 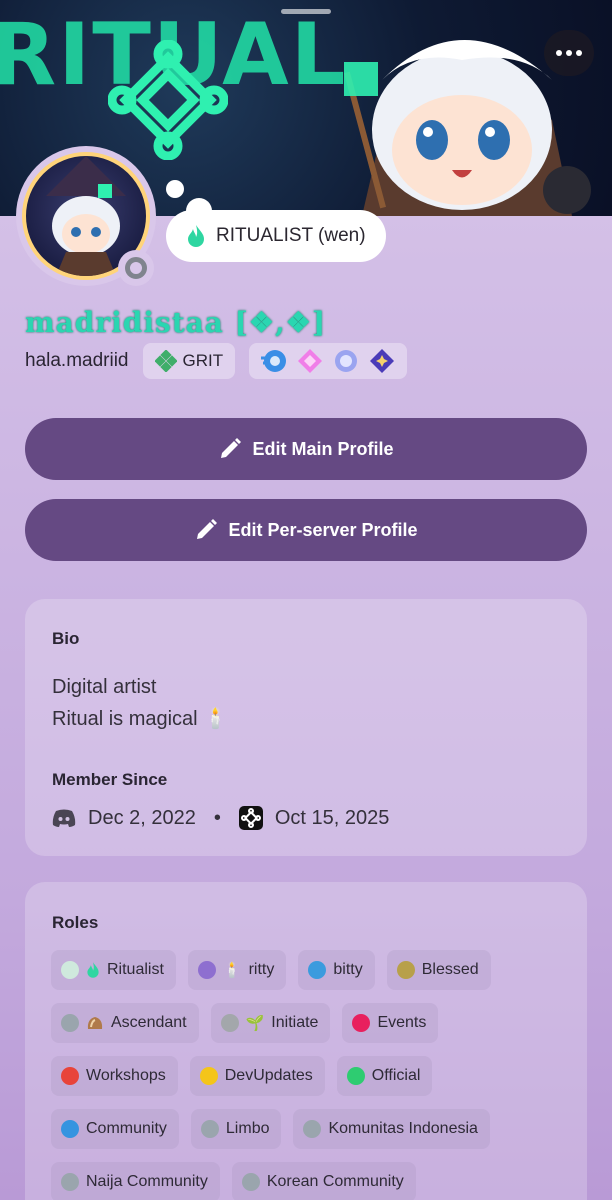 I want to click on role-emoji: 🕯️, so click(x=232, y=970).